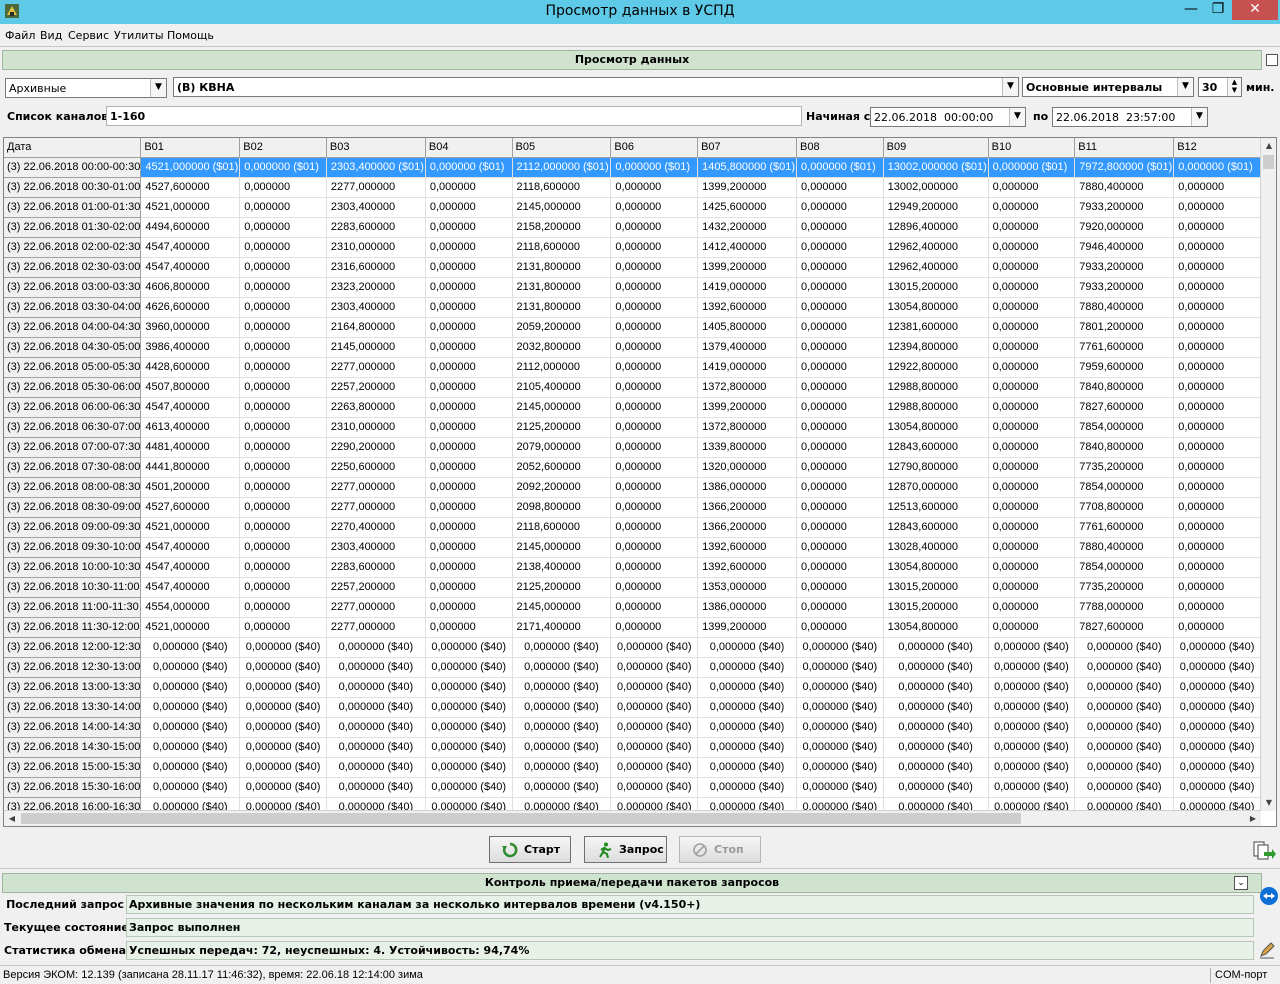 The width and height of the screenshot is (1280, 984). I want to click on table-cell: 1399,200000, so click(747, 407).